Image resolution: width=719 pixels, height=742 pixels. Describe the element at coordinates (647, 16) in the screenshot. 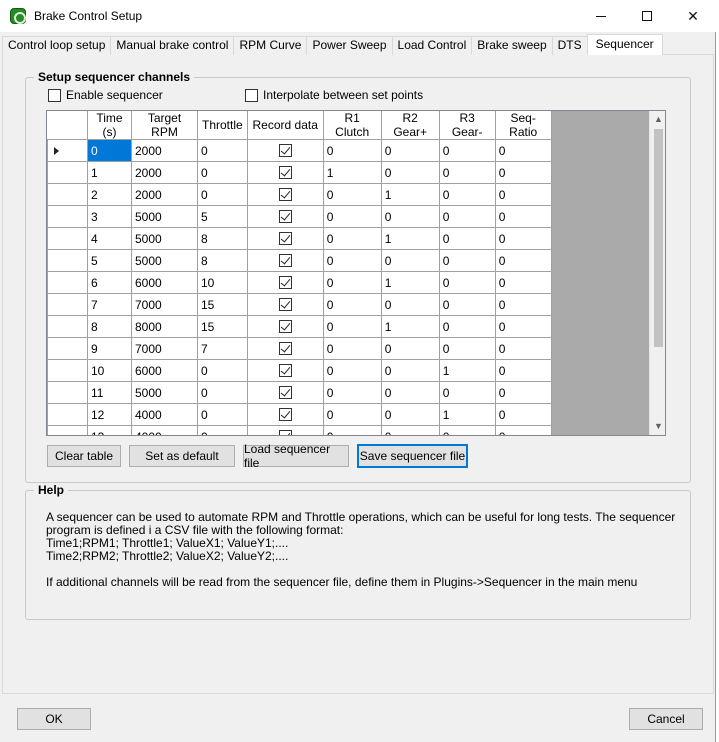

I see `maximize-button` at that location.